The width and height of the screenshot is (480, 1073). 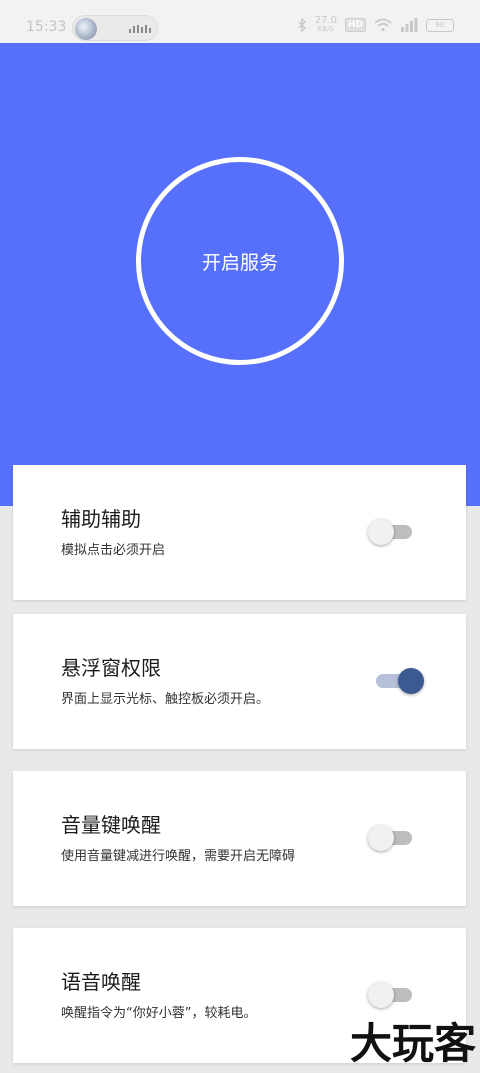 I want to click on network-speed-unit: KB/S, so click(x=325, y=29).